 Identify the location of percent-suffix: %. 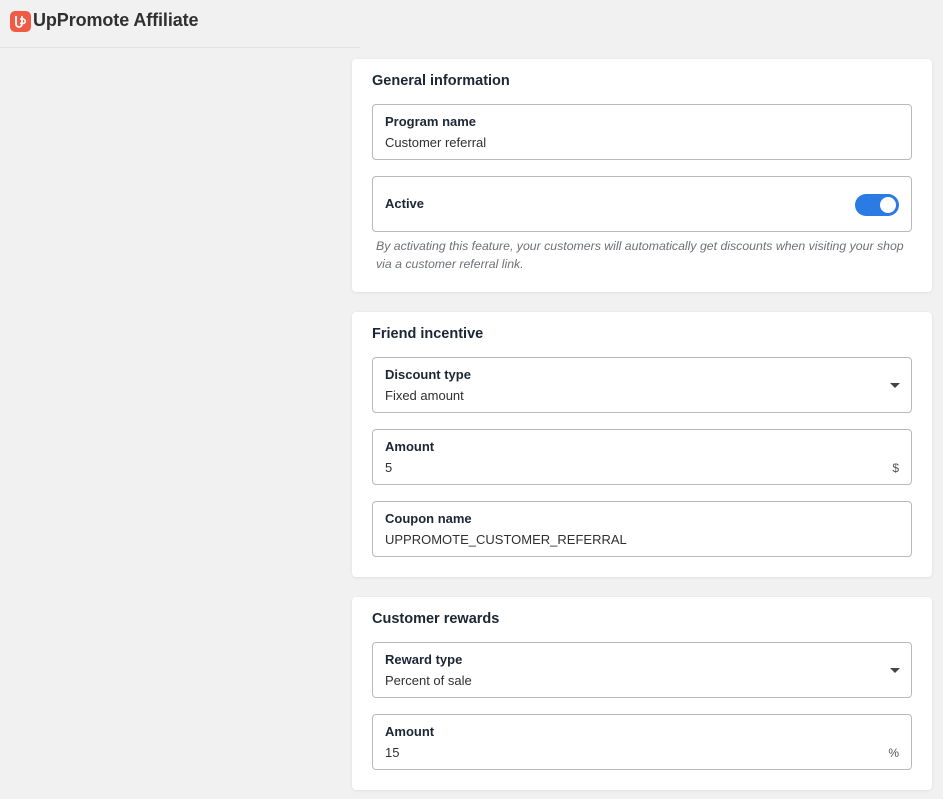
(893, 753).